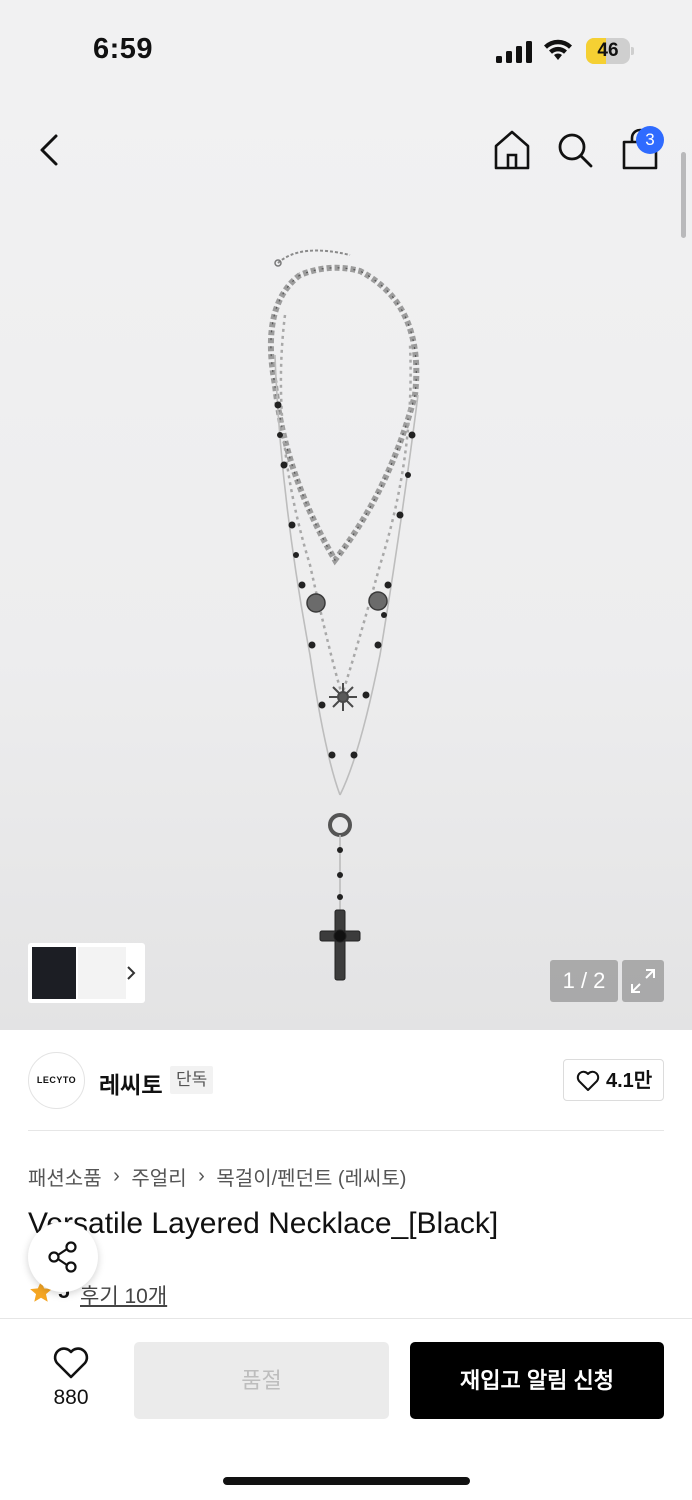 The height and width of the screenshot is (1500, 692). What do you see at coordinates (192, 1080) in the screenshot?
I see `exclusive-badge: 단독` at bounding box center [192, 1080].